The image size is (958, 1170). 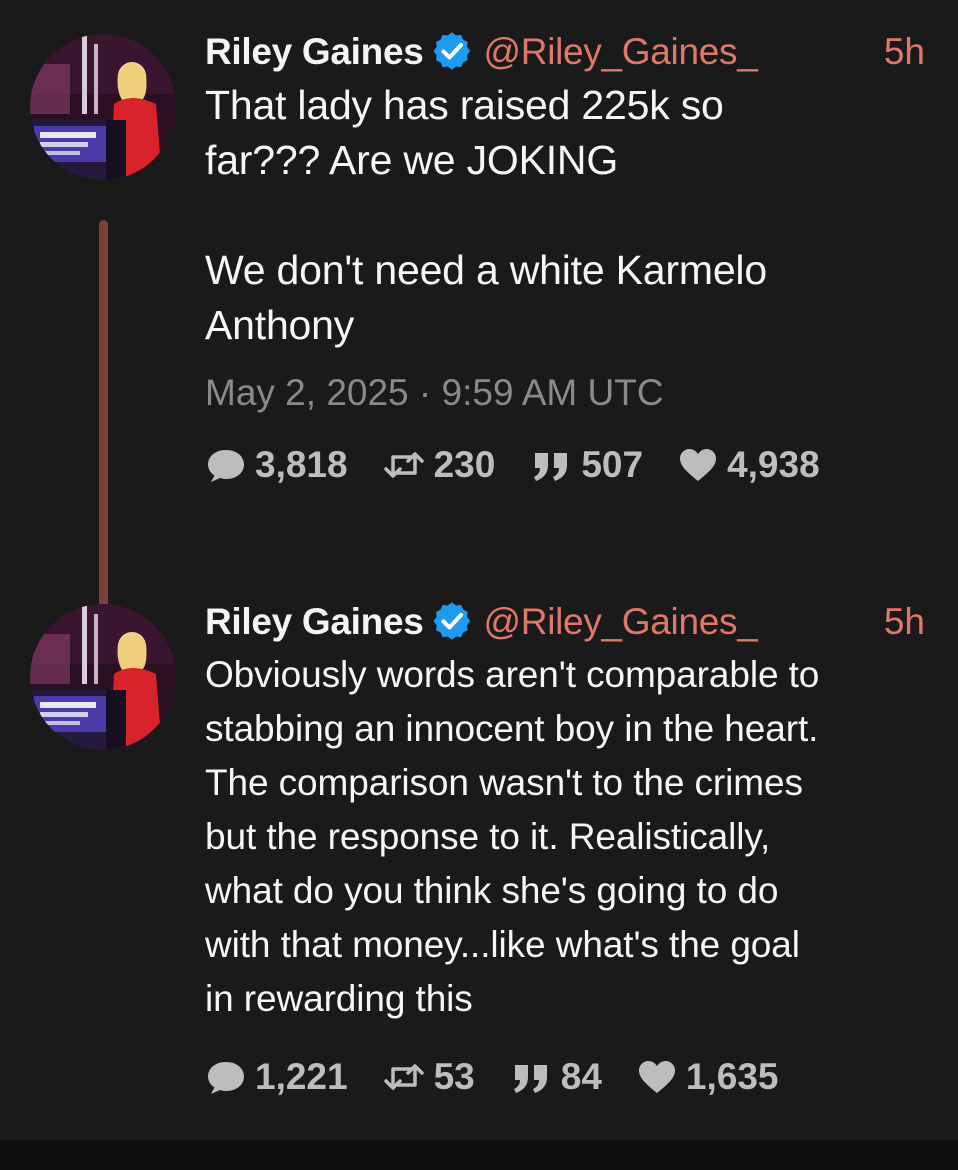 I want to click on thread-connector-line, so click(x=103, y=416).